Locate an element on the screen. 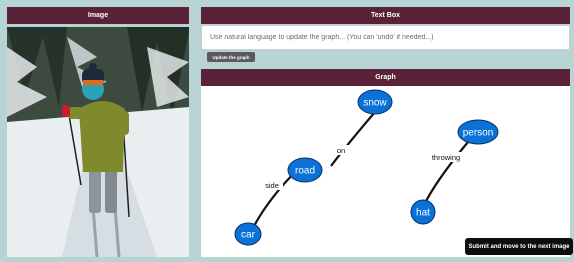  node-hat: hat is located at coordinates (423, 212).